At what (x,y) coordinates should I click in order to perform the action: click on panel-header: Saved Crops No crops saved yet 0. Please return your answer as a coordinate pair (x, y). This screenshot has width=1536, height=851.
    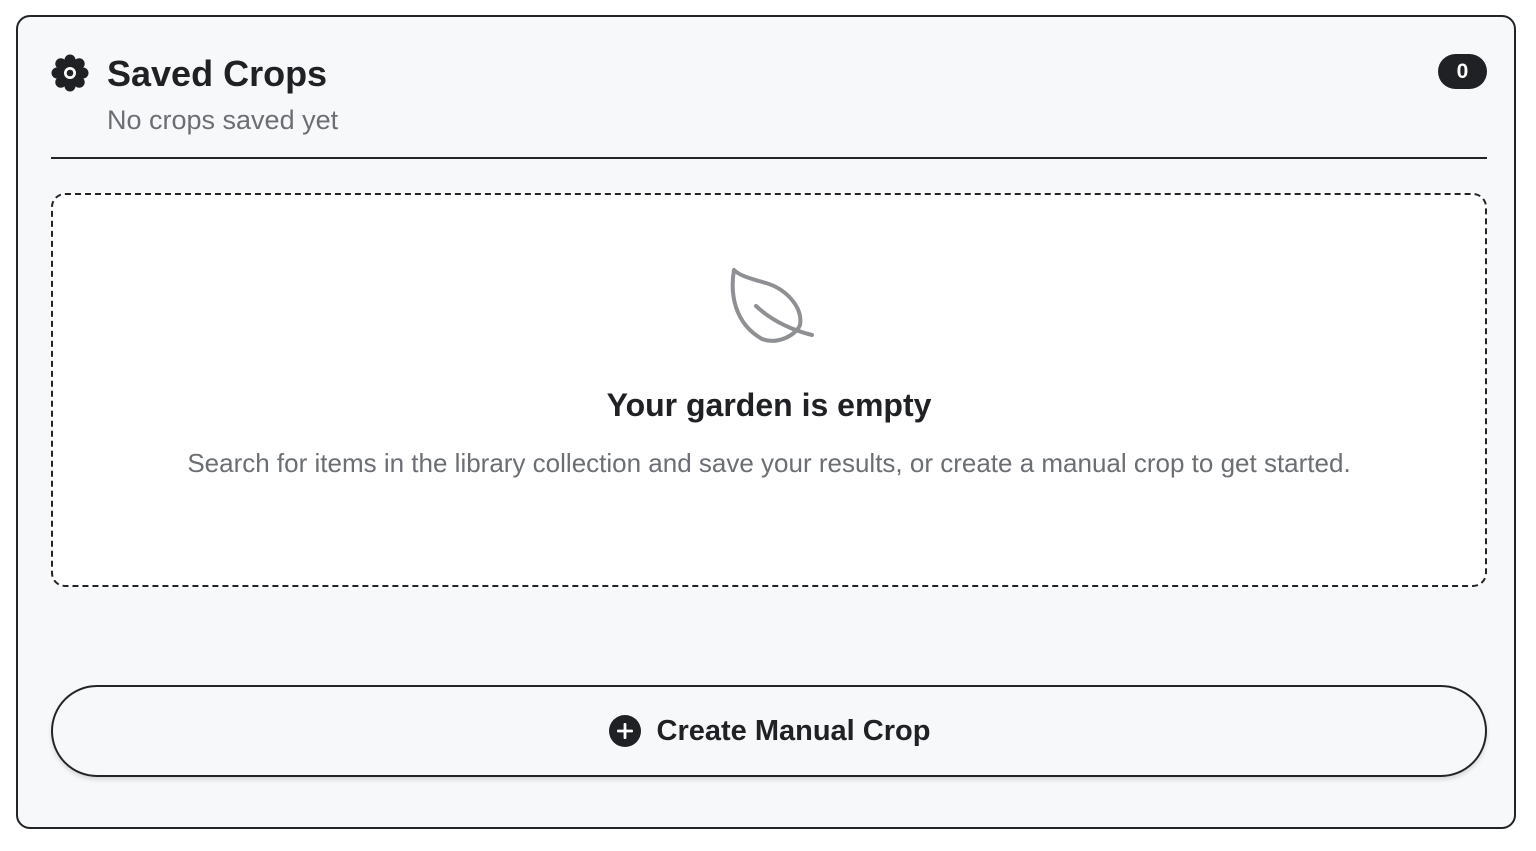
    Looking at the image, I should click on (769, 103).